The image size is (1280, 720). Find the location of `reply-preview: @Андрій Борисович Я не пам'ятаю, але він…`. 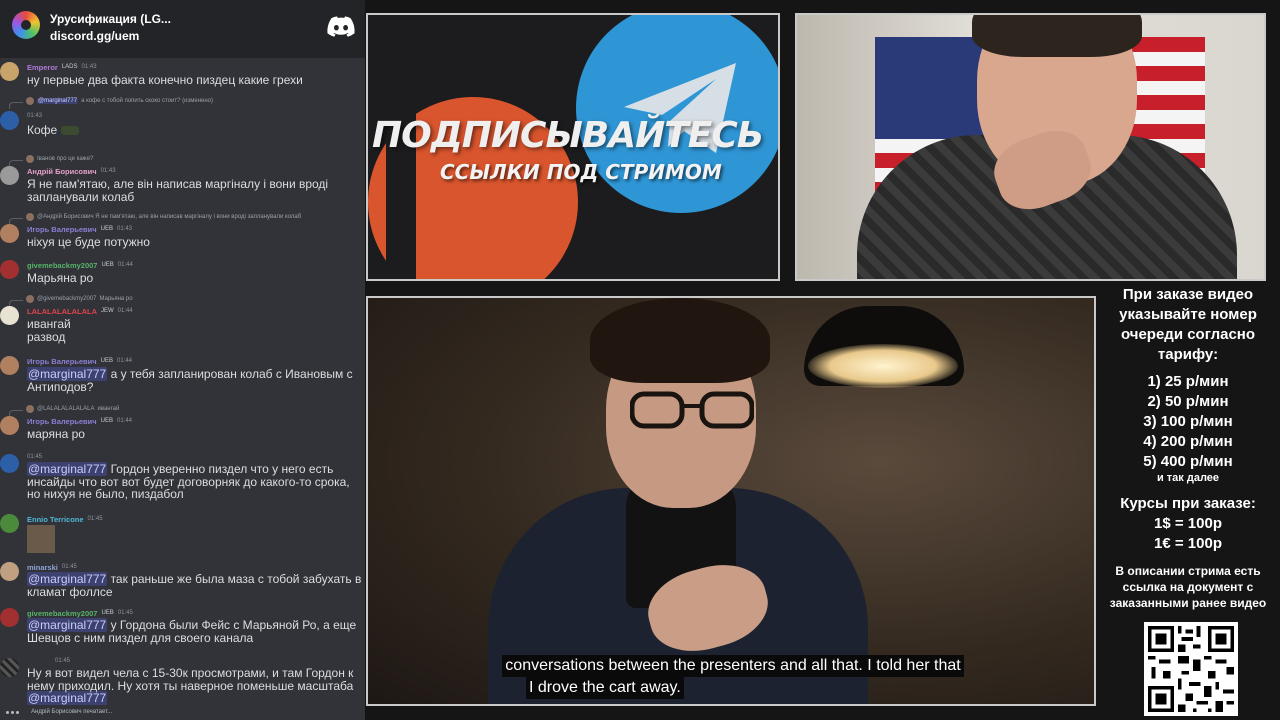

reply-preview: @Андрій Борисович Я не пам'ятаю, але він… is located at coordinates (163, 217).